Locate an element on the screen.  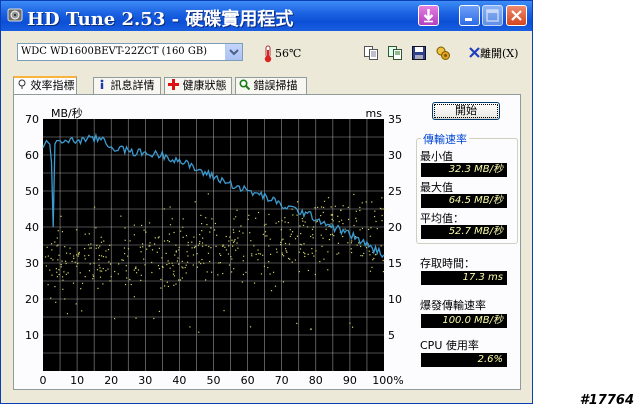
exit-x-icon is located at coordinates (474, 52).